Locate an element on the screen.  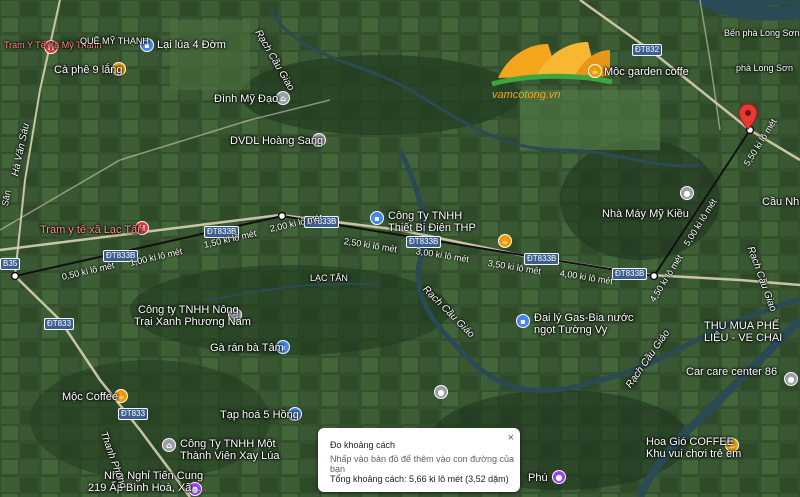
place-label: Trạm y tế xã Lạc Tấn is located at coordinates (91, 230).